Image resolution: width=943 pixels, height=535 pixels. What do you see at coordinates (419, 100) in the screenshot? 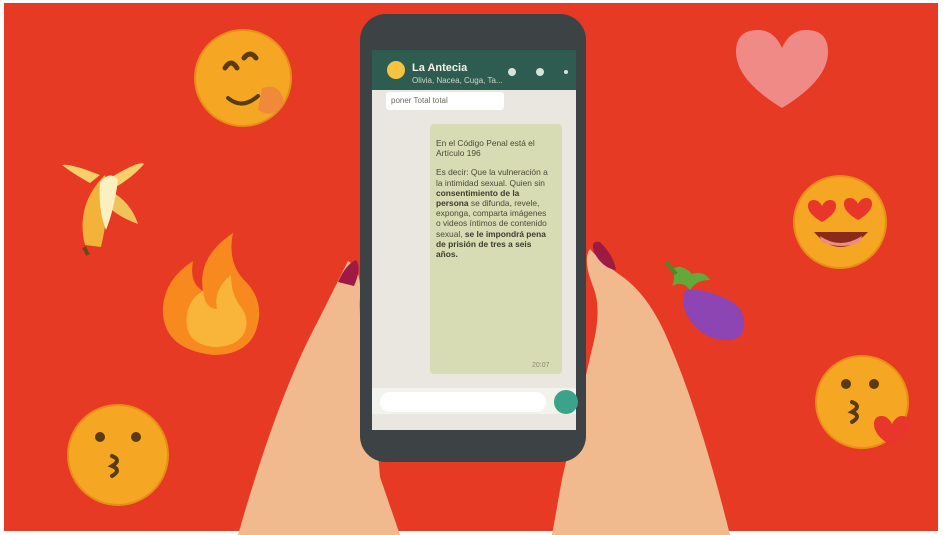
I see `previous-message-text: poner Total total` at bounding box center [419, 100].